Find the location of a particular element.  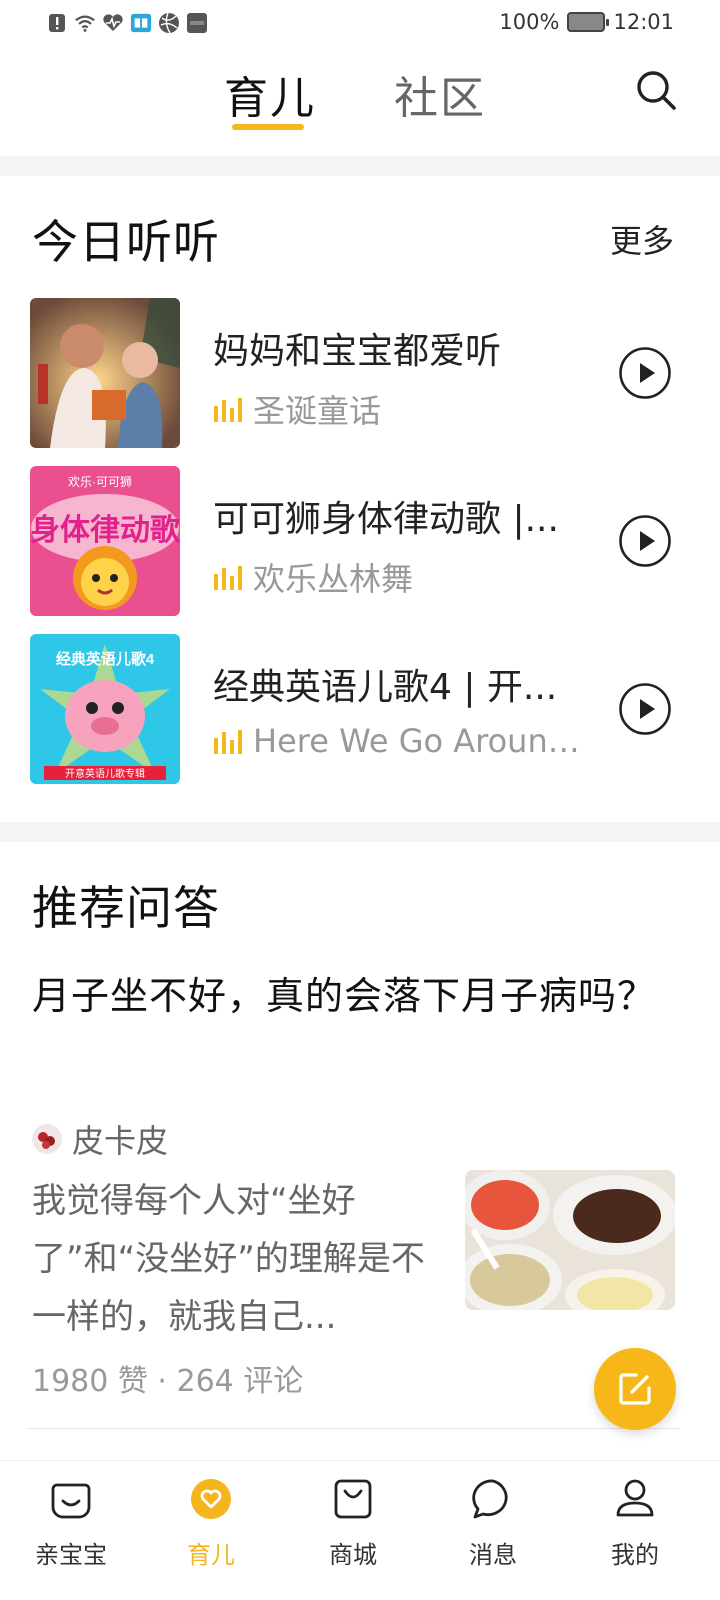

baby-face-icon is located at coordinates (71, 1501).